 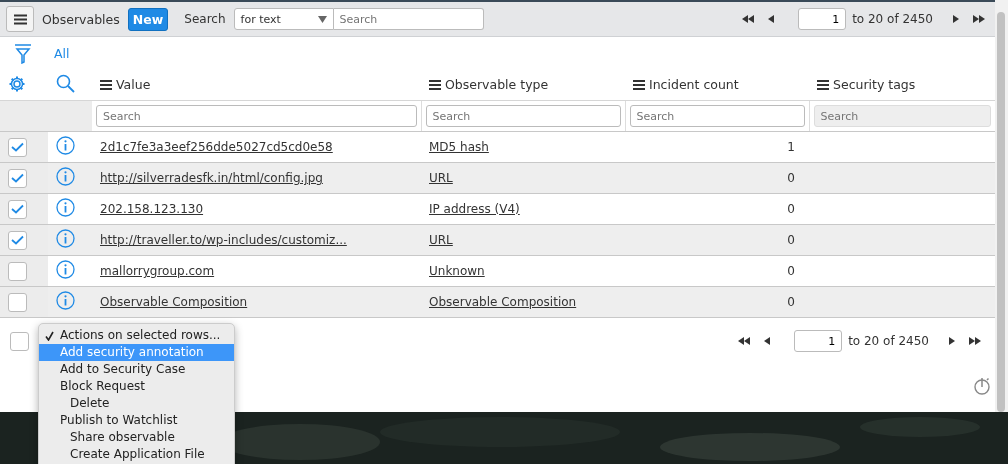 What do you see at coordinates (205, 19) in the screenshot?
I see `search-label: Search` at bounding box center [205, 19].